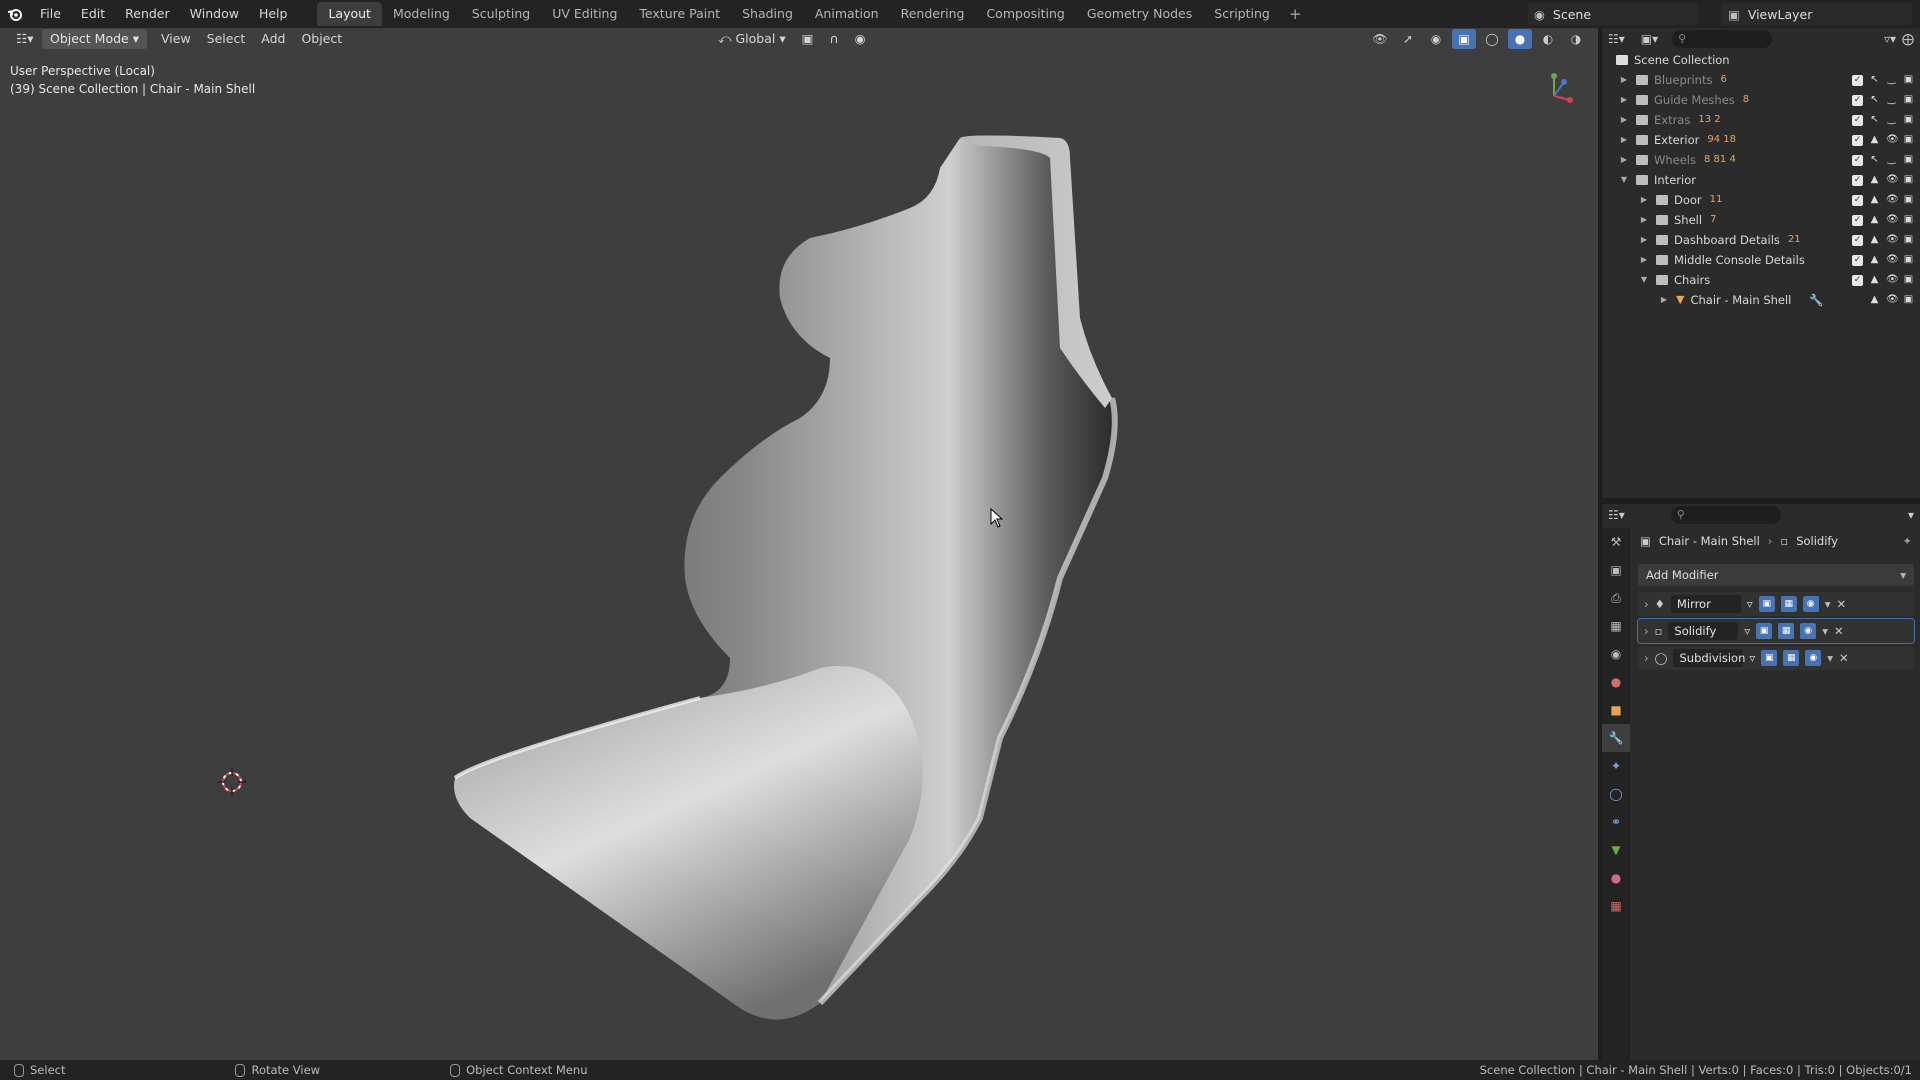  What do you see at coordinates (226, 39) in the screenshot?
I see `menu-select: Select` at bounding box center [226, 39].